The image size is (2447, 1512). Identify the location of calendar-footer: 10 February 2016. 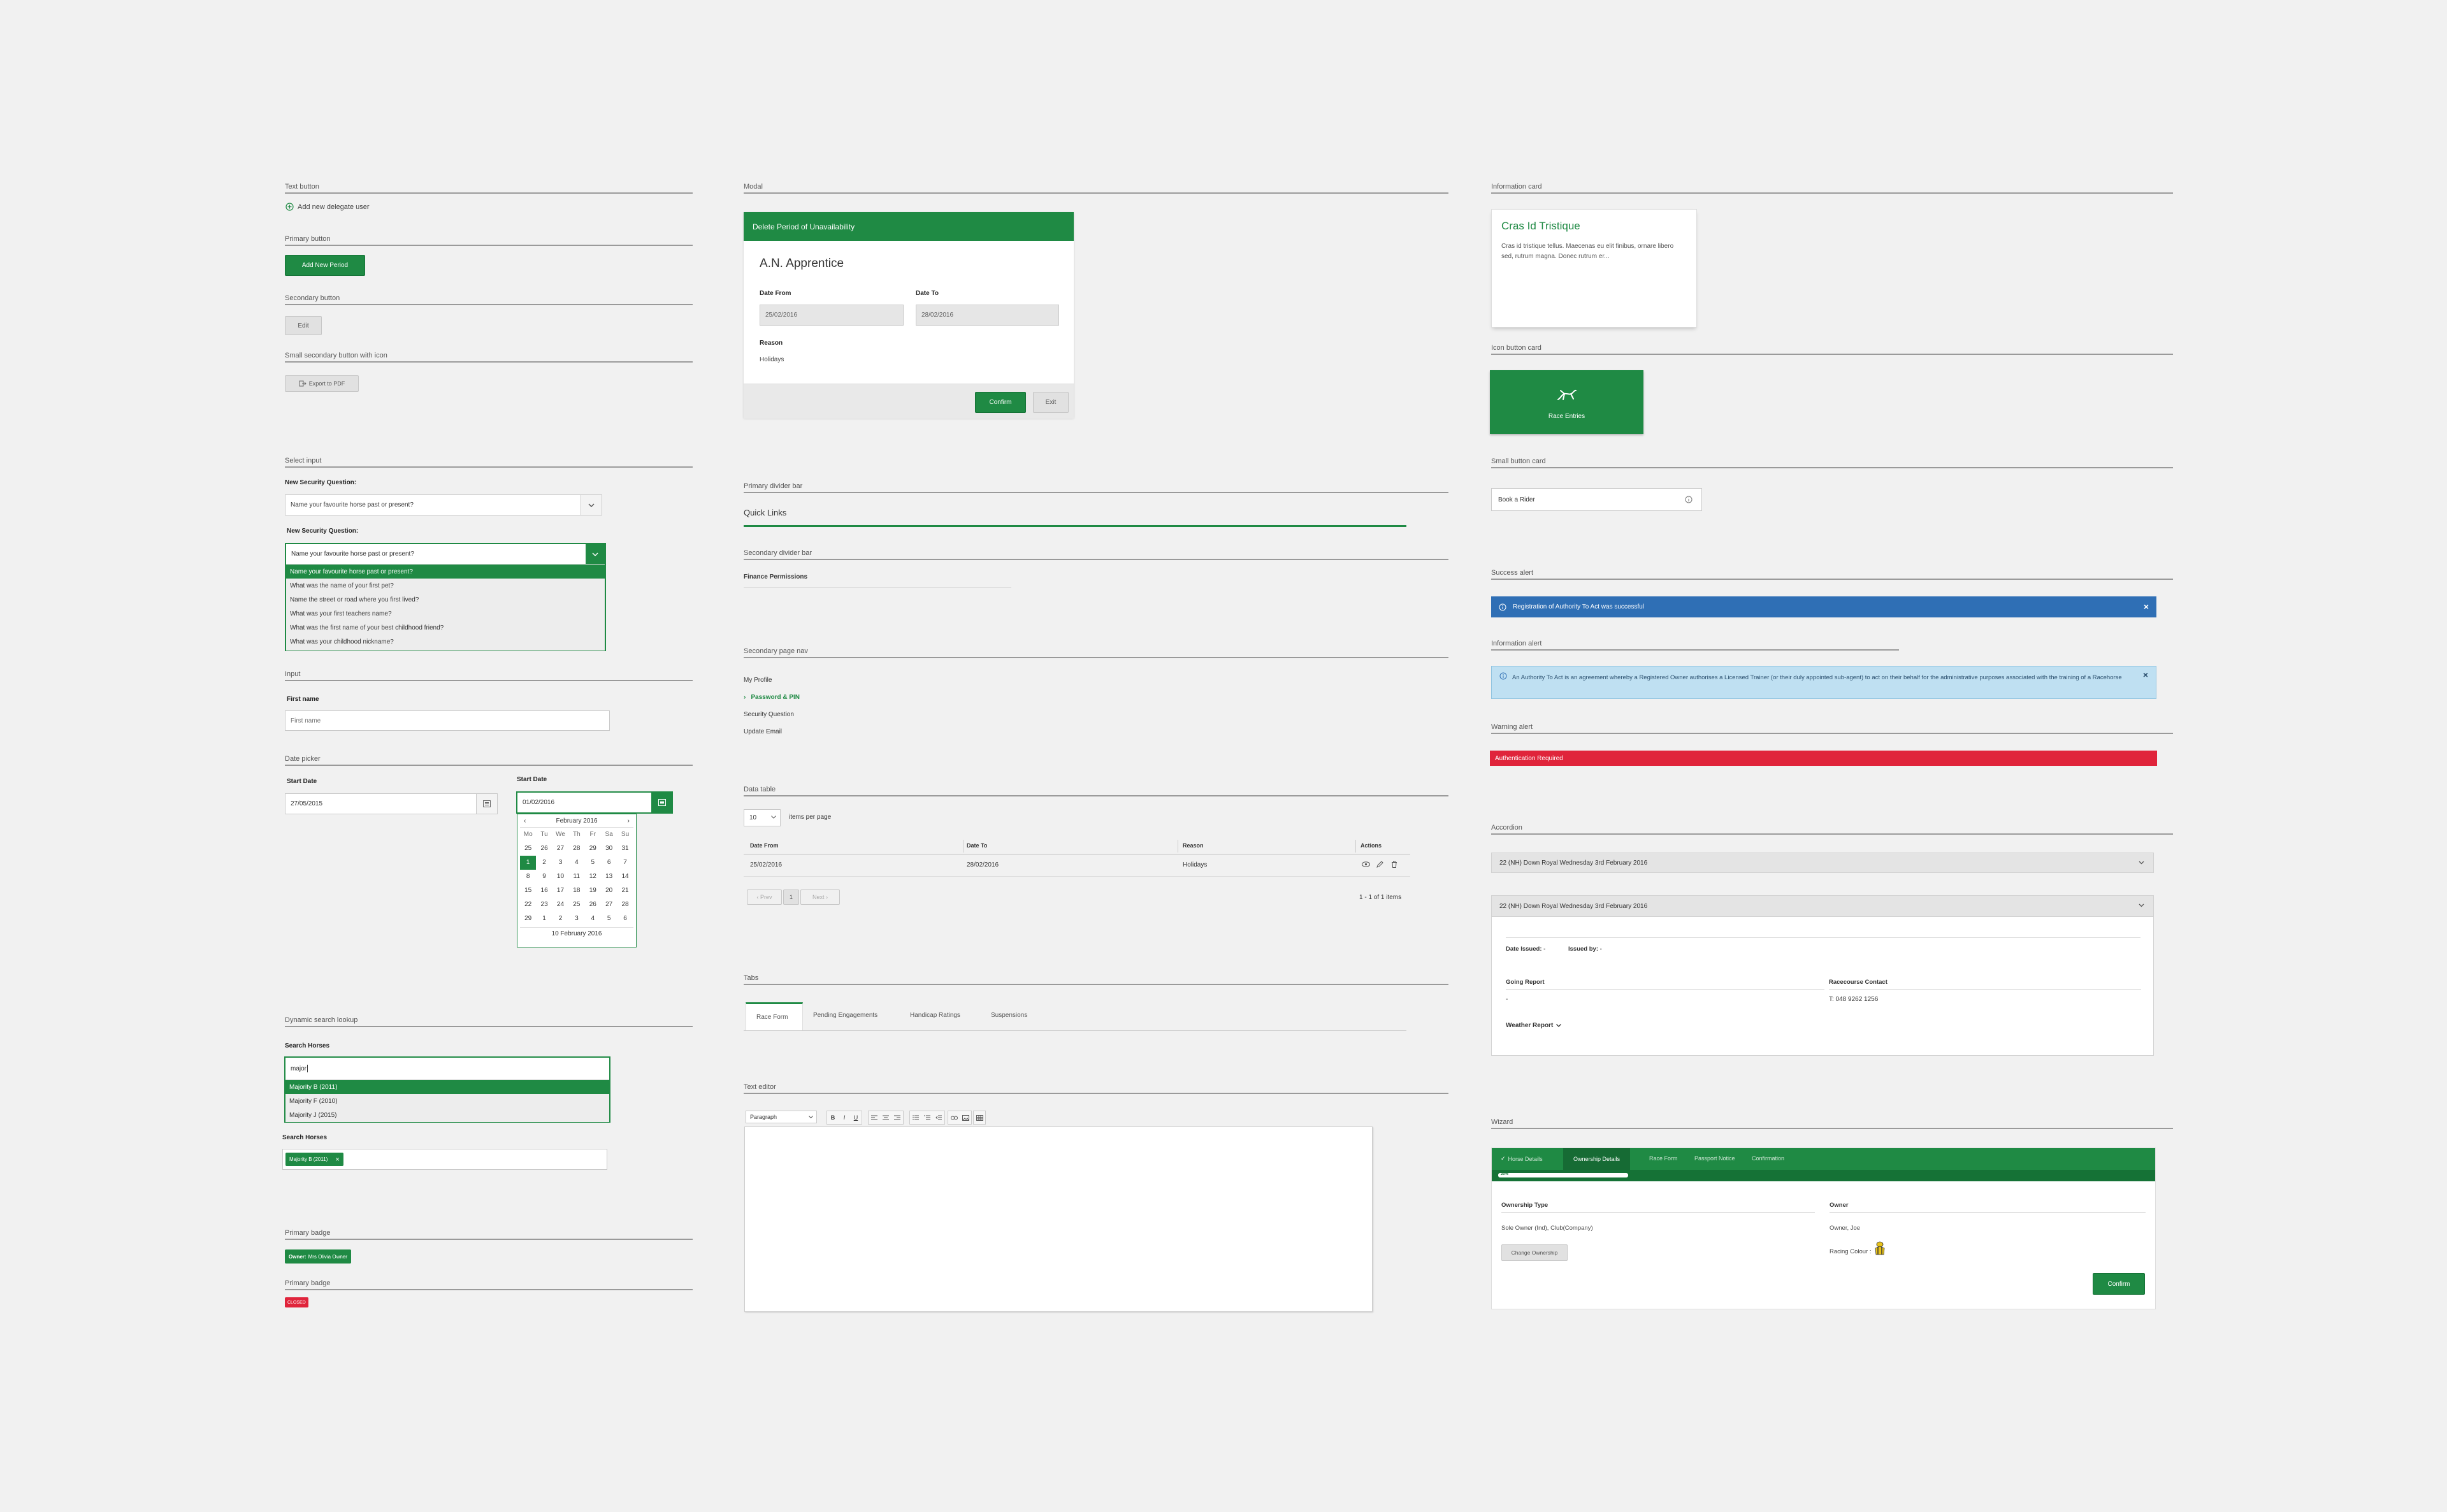
(576, 932).